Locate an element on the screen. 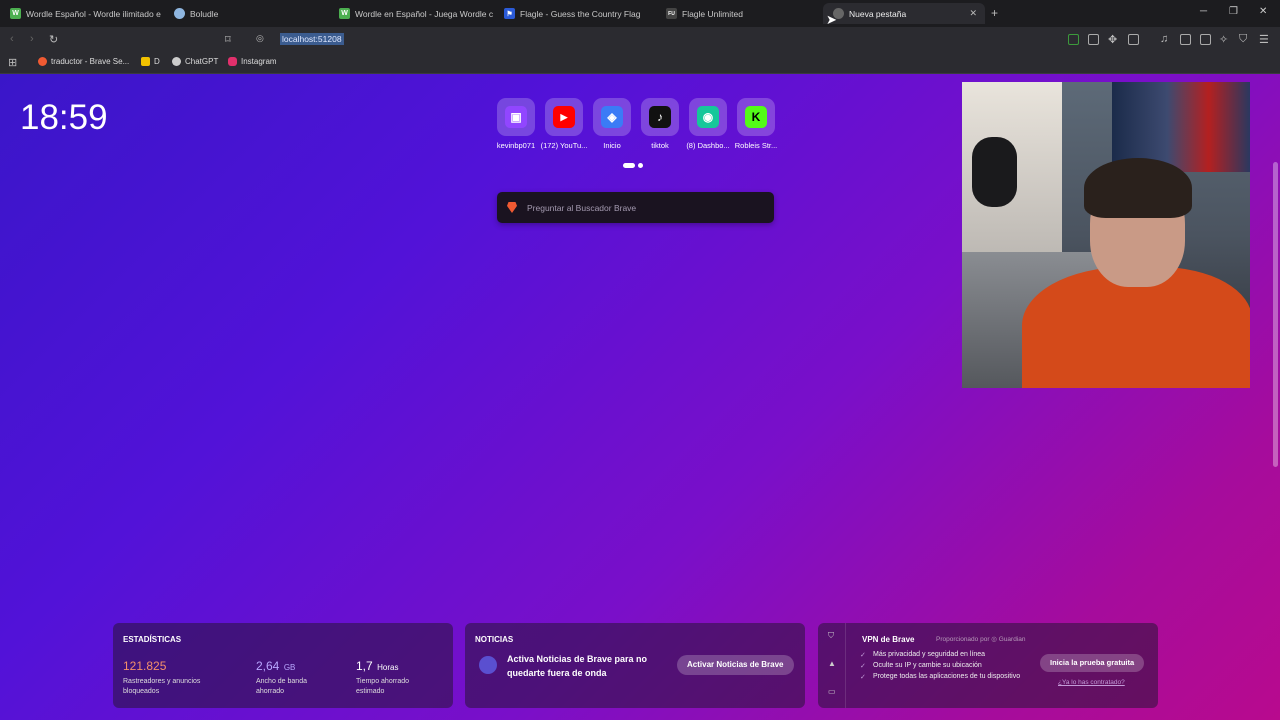  bookmark-label: D is located at coordinates (157, 61).